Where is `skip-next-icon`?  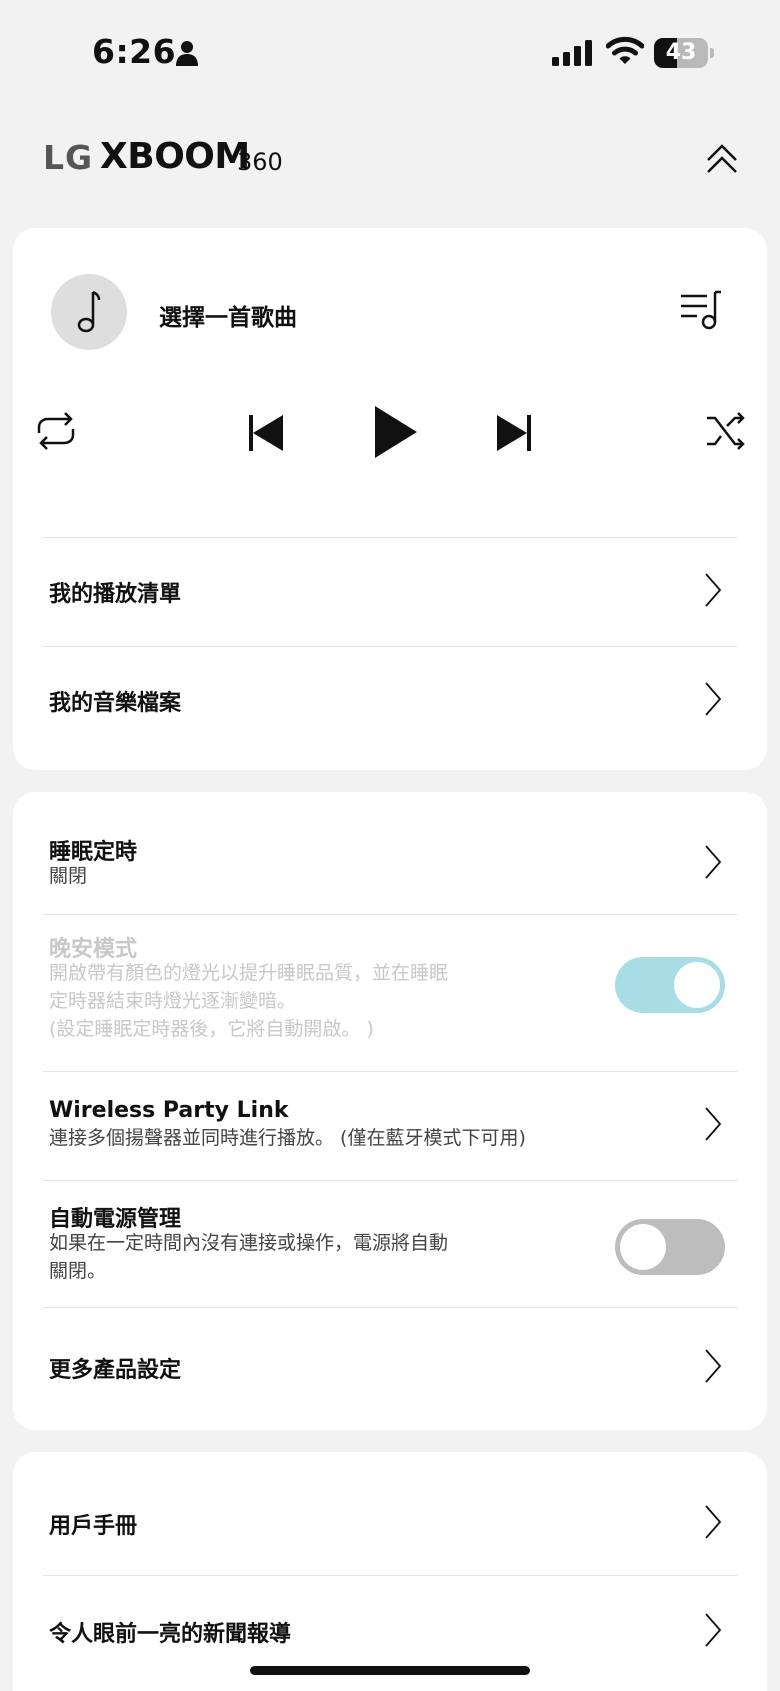
skip-next-icon is located at coordinates (514, 433).